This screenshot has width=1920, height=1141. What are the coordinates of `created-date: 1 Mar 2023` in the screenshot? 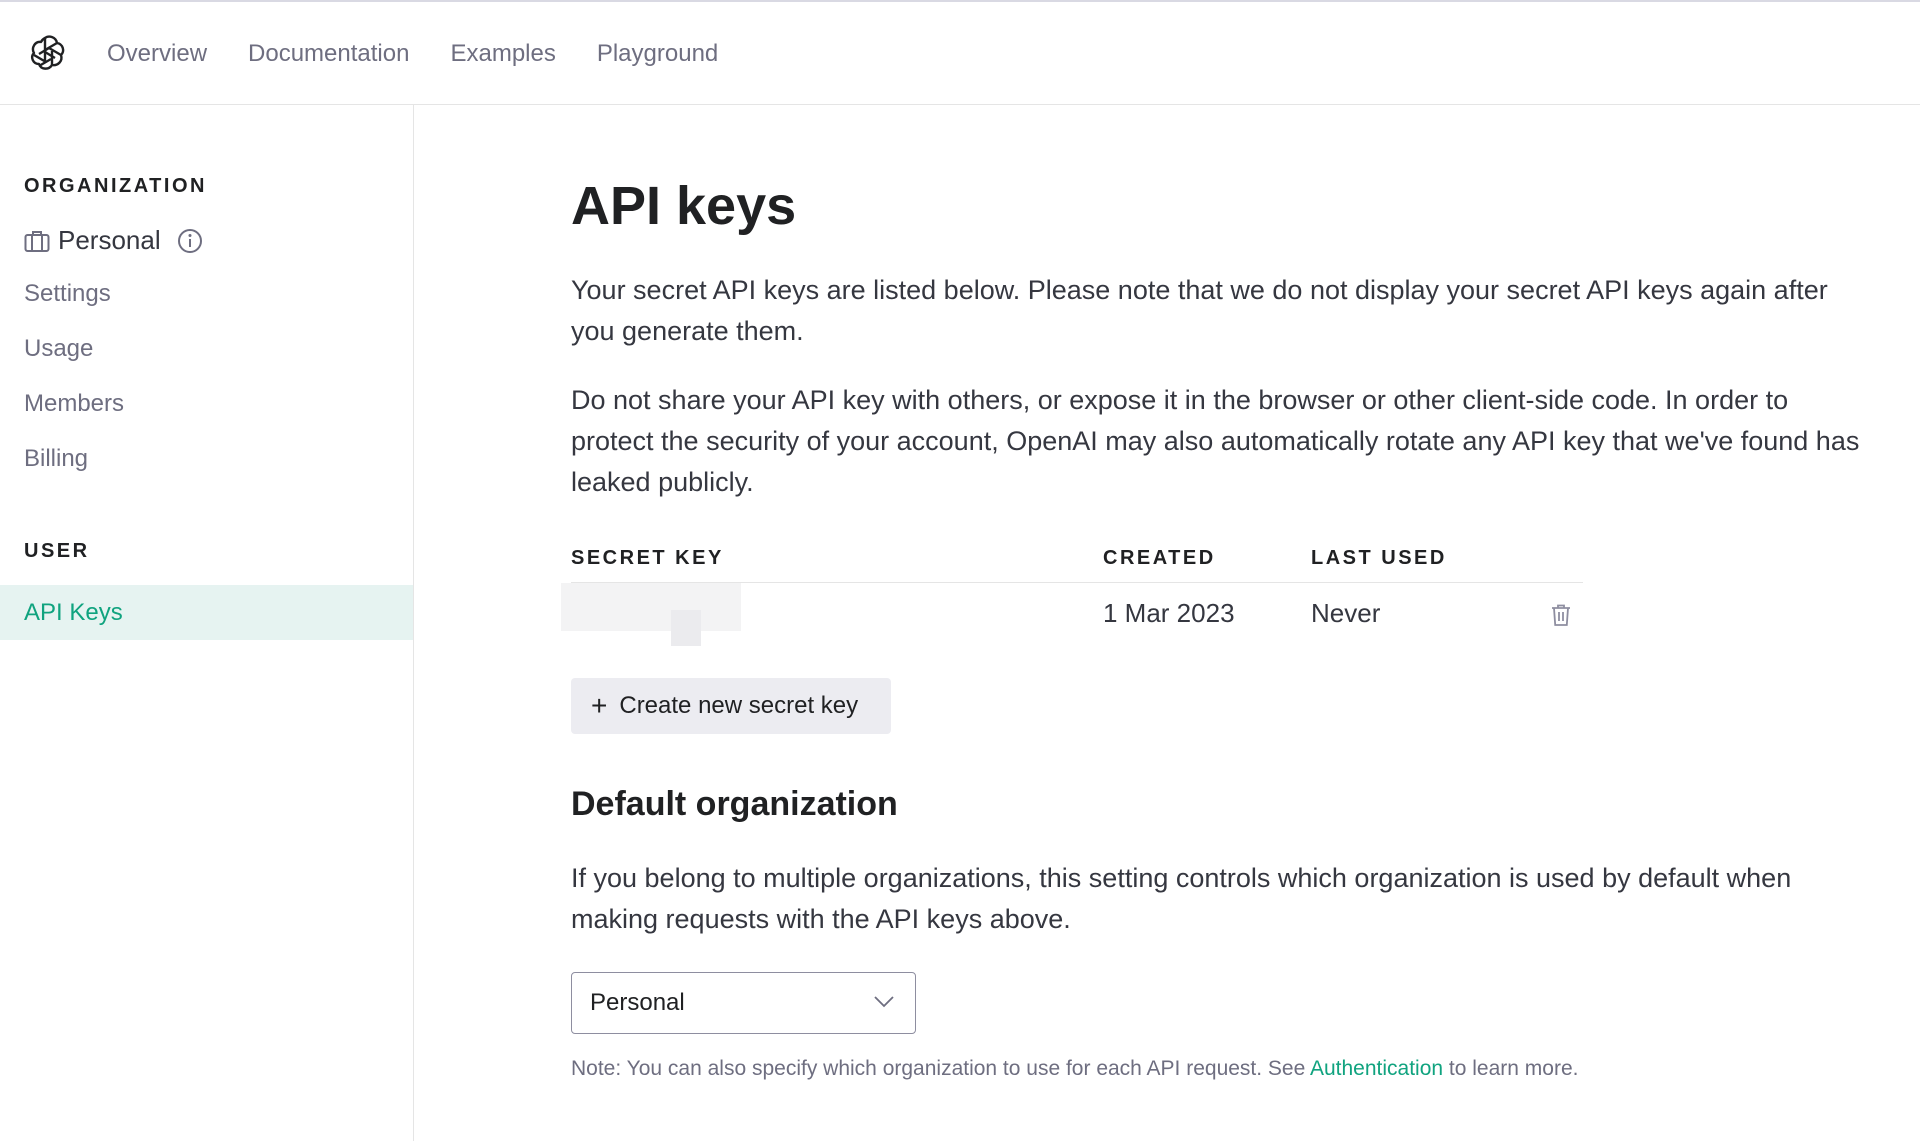 It's located at (1169, 613).